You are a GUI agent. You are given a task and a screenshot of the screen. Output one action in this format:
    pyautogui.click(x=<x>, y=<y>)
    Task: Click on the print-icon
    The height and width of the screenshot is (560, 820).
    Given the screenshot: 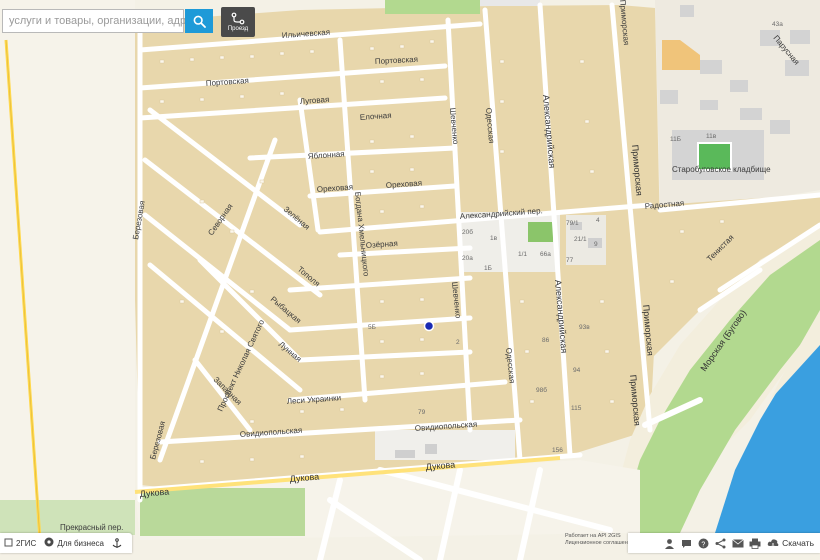 What is the action you would take?
    pyautogui.click(x=755, y=543)
    